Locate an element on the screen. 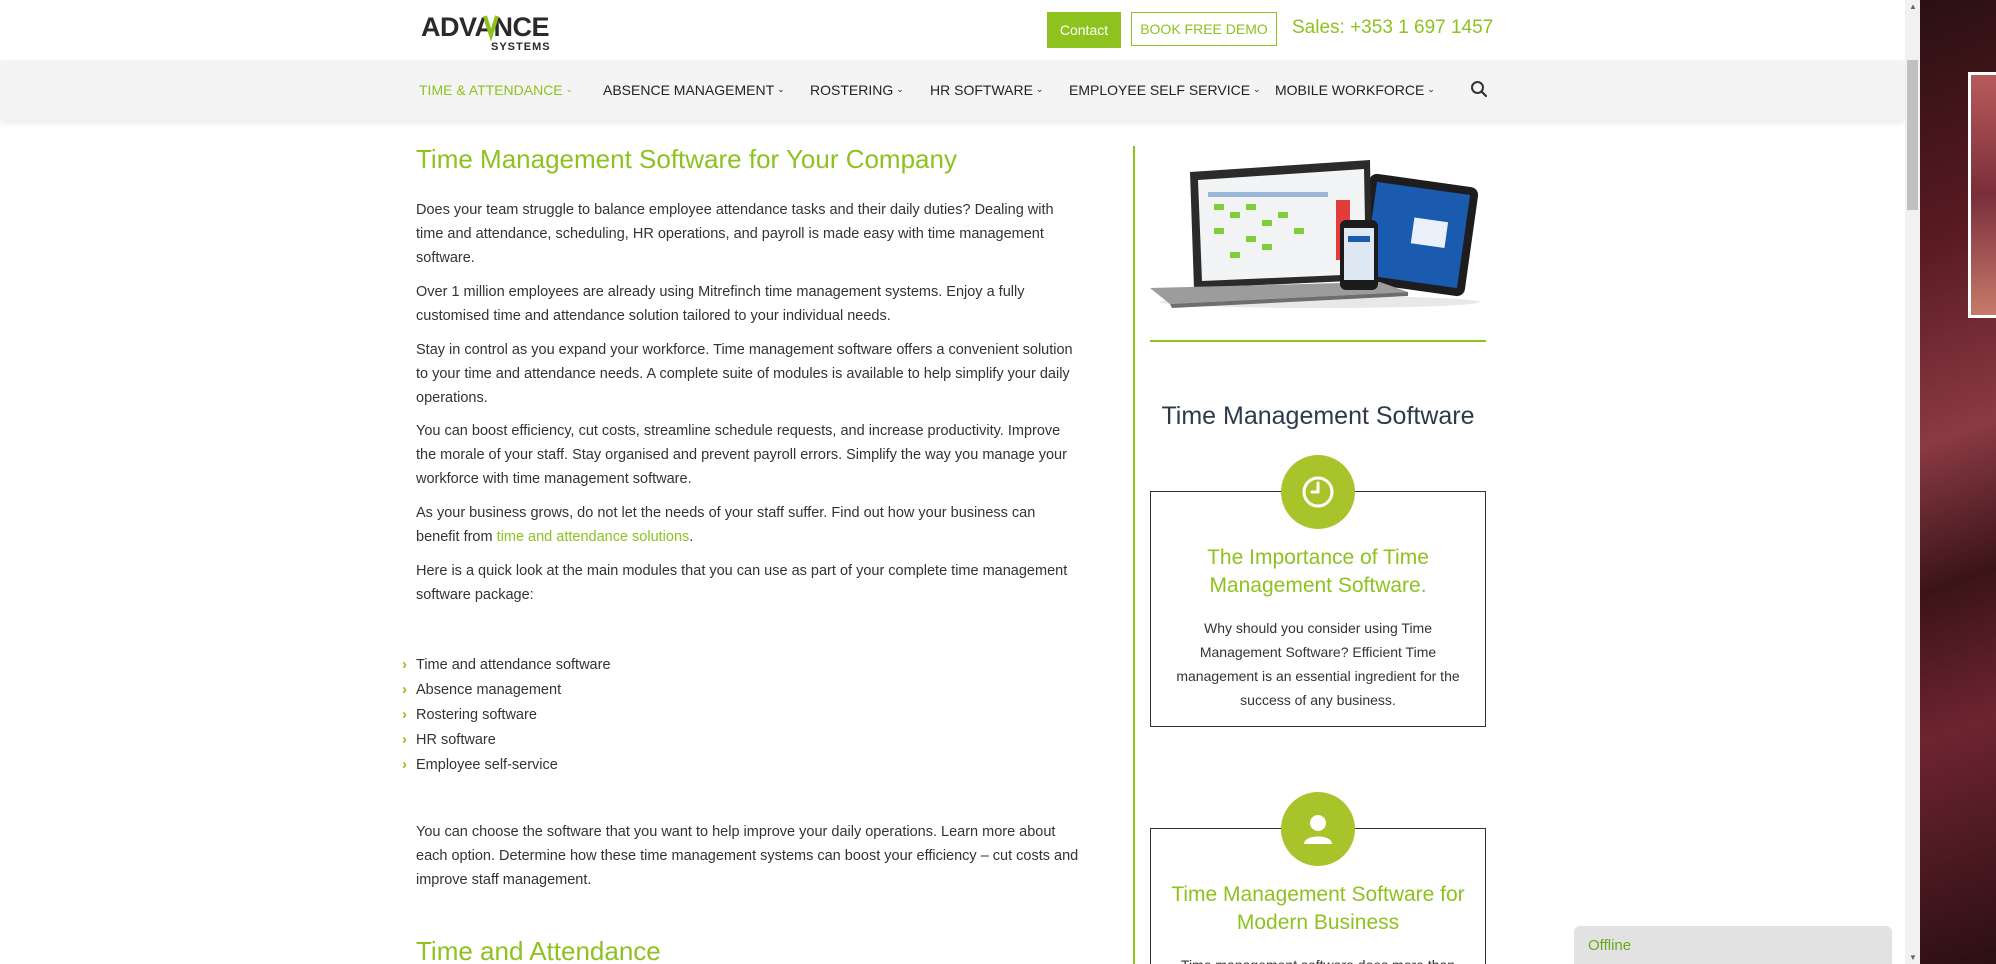 Image resolution: width=1996 pixels, height=964 pixels. background-image is located at coordinates (1958, 482).